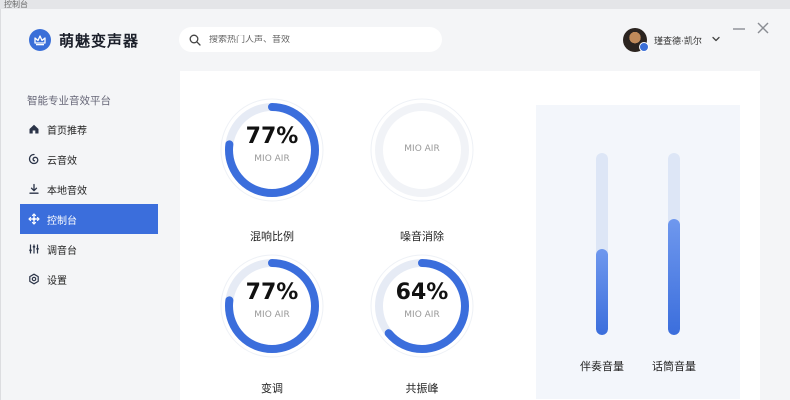 This screenshot has height=400, width=790. I want to click on sidebar-nav: 首页推荐 云音效 本地音效 控制台 调音台 设置, so click(89, 204).